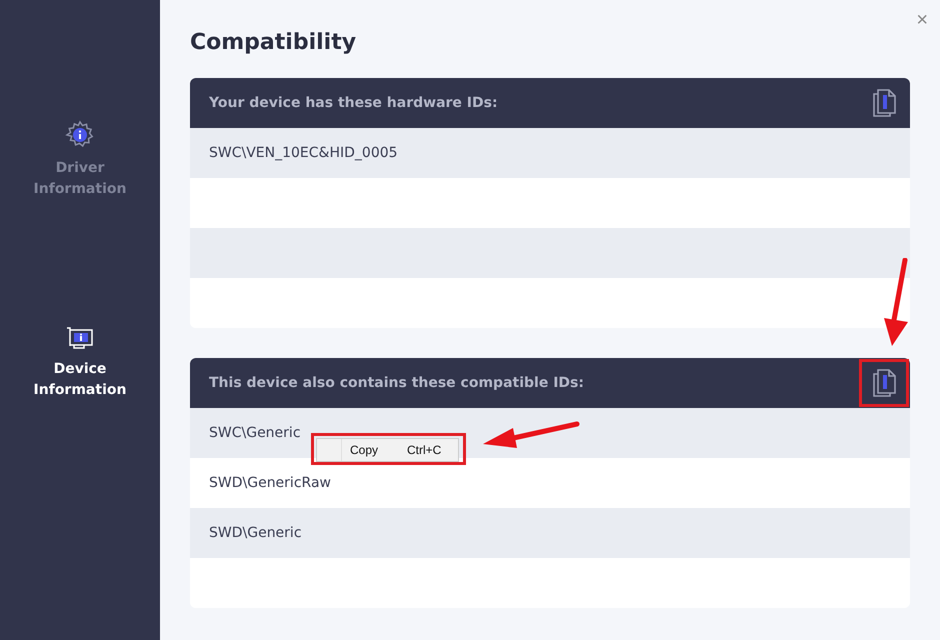 The image size is (940, 640). I want to click on hardware-id: SWC\Generic, so click(255, 433).